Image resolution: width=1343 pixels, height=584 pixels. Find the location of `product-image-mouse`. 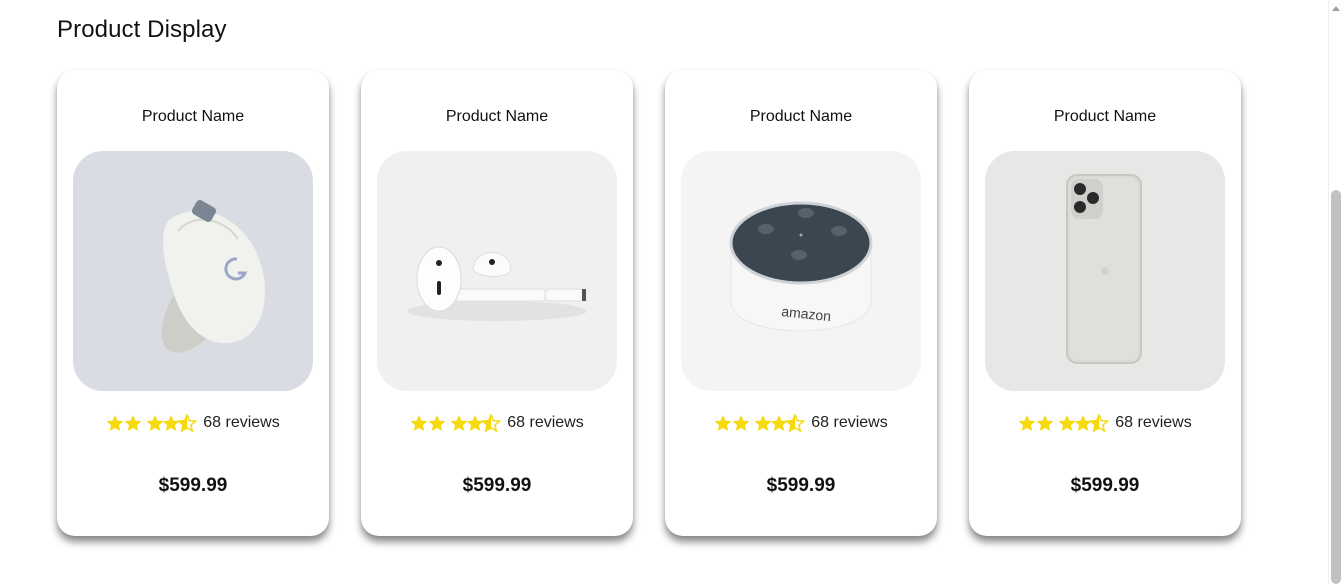

product-image-mouse is located at coordinates (193, 271).